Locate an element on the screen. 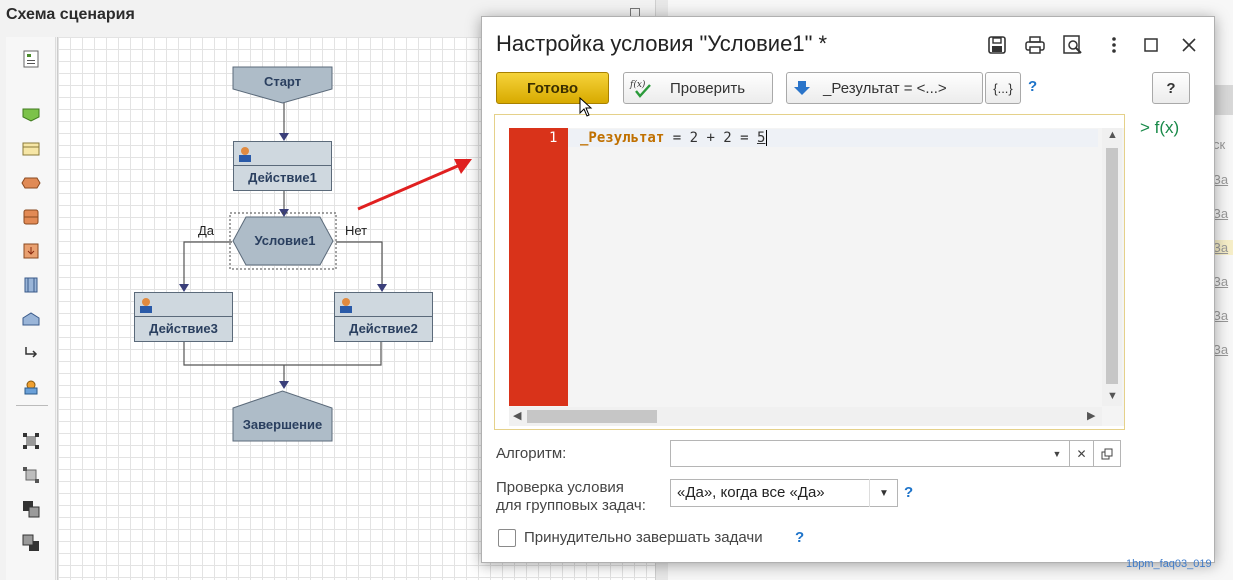 Image resolution: width=1233 pixels, height=580 pixels. maximize-icon is located at coordinates (1151, 45).